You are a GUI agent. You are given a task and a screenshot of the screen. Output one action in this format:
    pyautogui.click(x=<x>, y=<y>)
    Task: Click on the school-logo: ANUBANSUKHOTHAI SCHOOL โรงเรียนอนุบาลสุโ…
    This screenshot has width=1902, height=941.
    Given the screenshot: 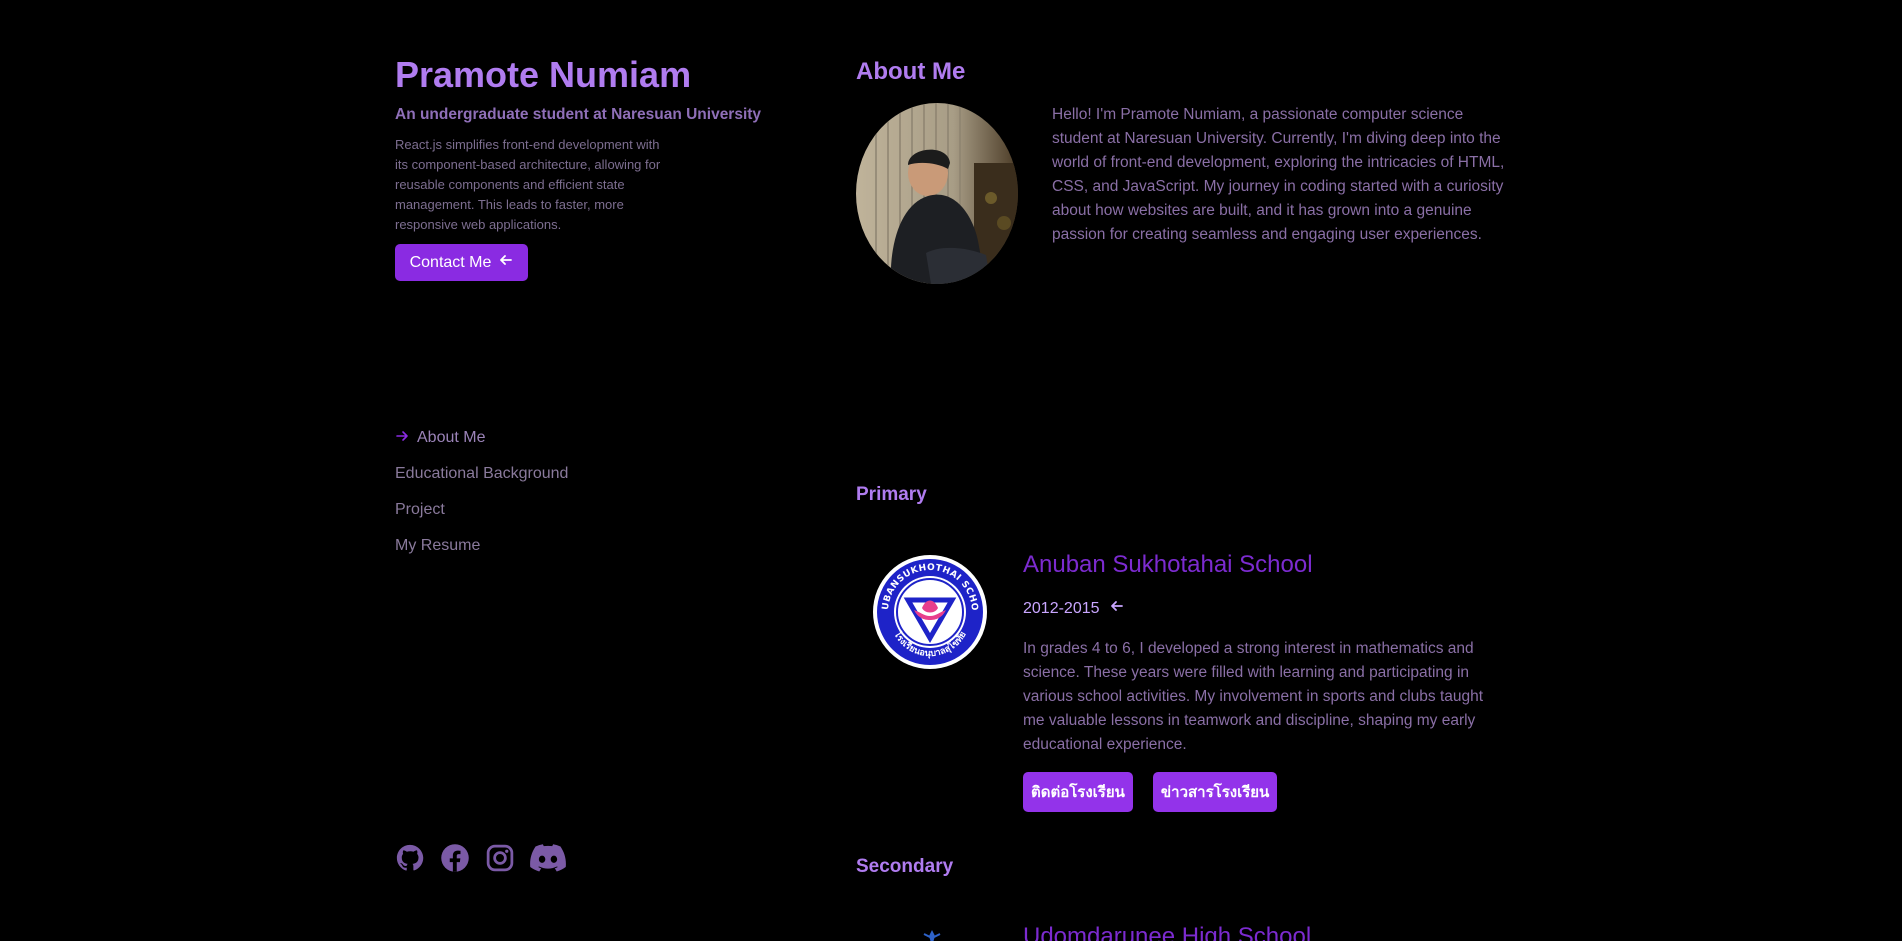 What is the action you would take?
    pyautogui.click(x=930, y=612)
    